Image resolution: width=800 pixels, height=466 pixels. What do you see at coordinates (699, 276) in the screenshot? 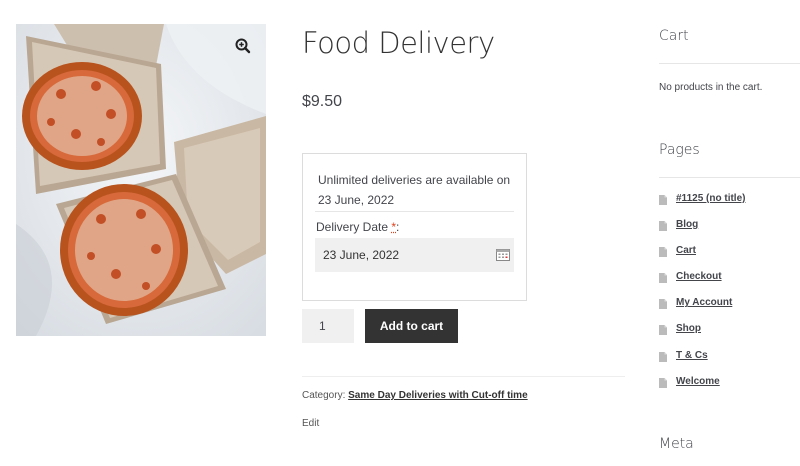
I see `sidebar-page-link: Checkout` at bounding box center [699, 276].